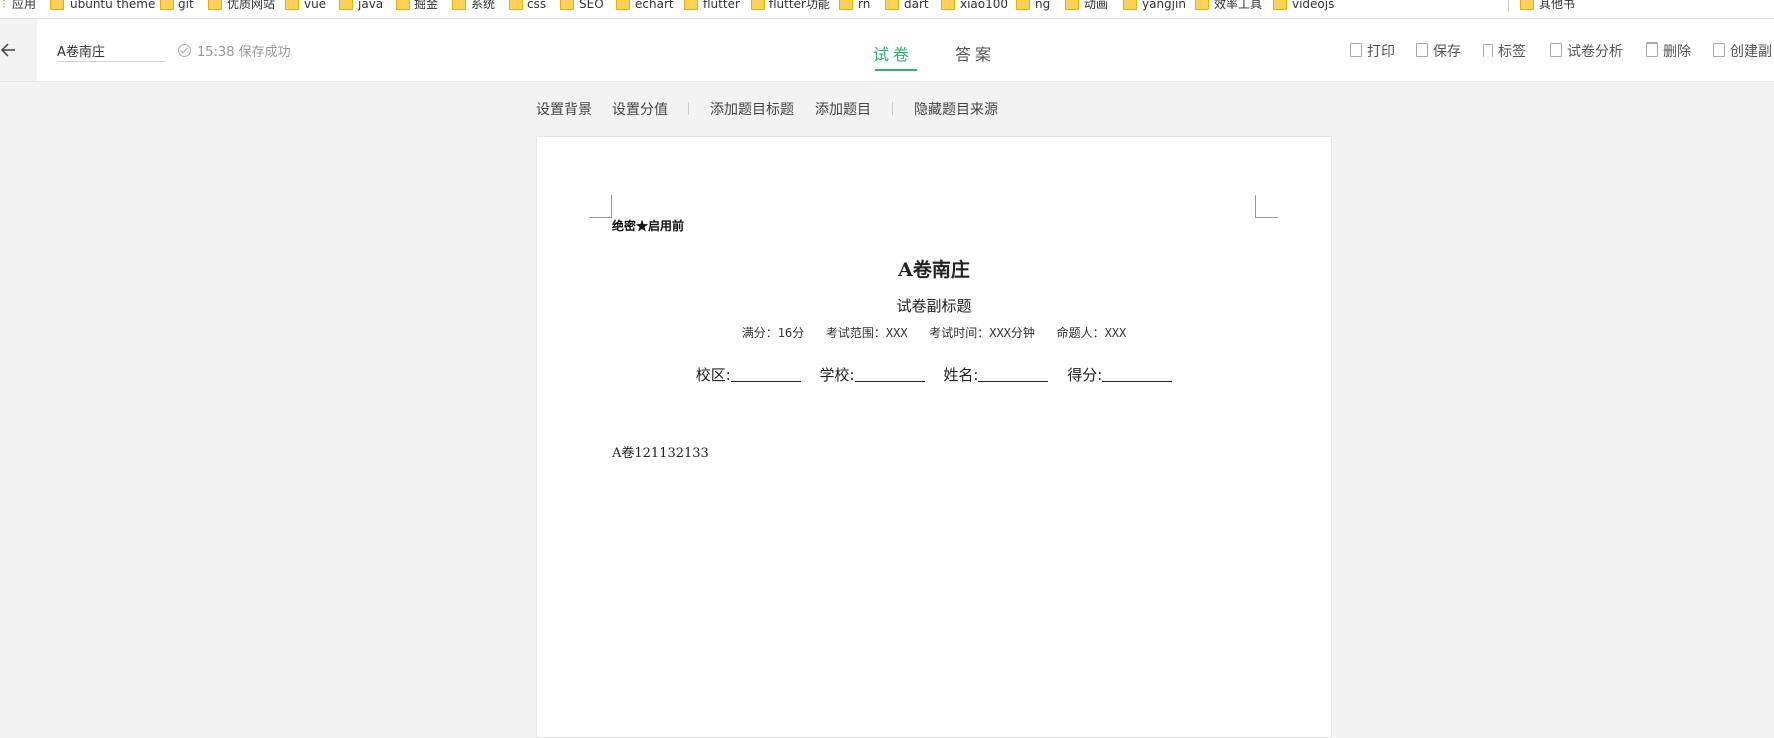 The image size is (1774, 738). What do you see at coordinates (184, 50) in the screenshot?
I see `check-circle-icon` at bounding box center [184, 50].